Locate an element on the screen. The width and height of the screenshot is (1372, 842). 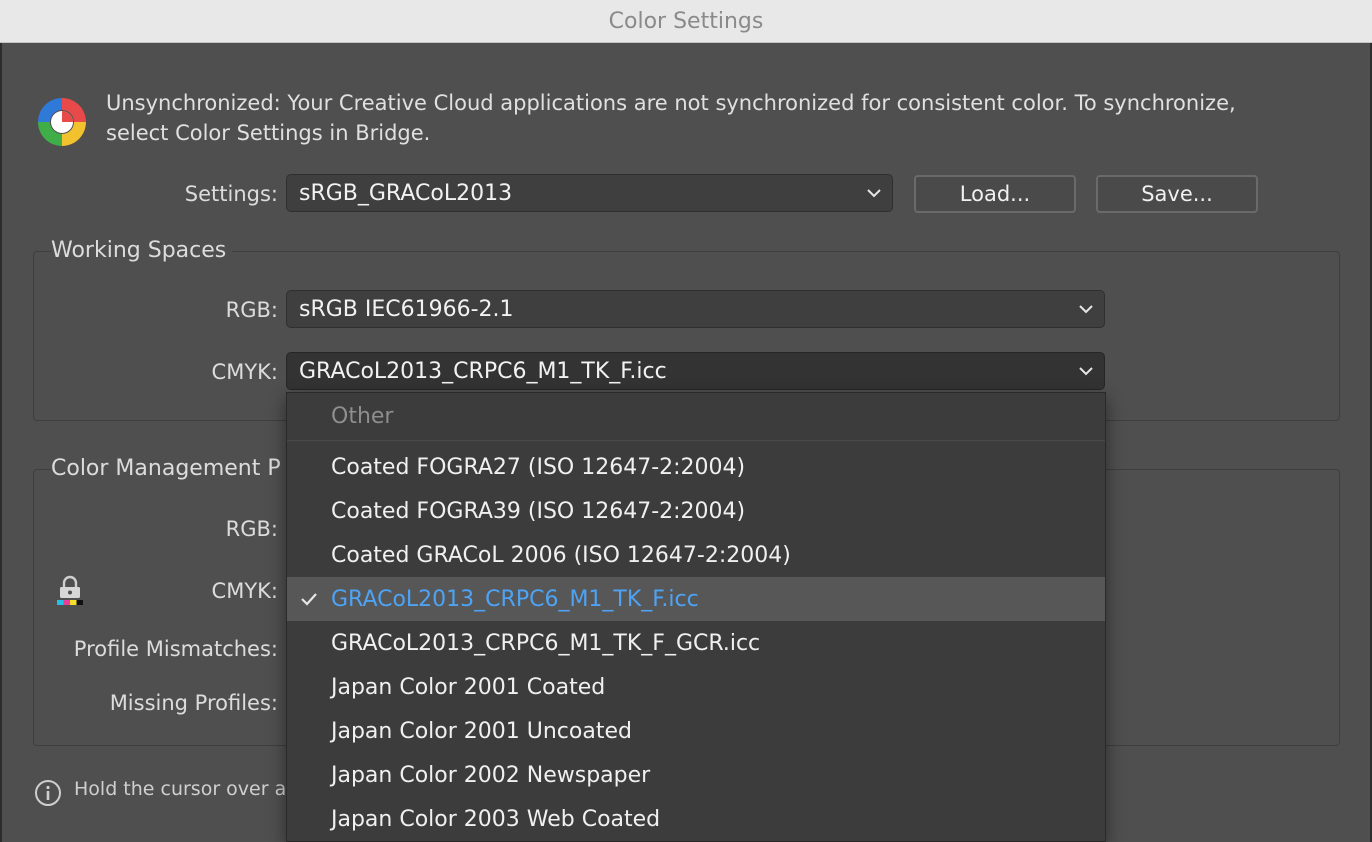
menu-item-label: GRACoL2013_CRPC6_M1_TK_F_GCR.icc is located at coordinates (546, 643).